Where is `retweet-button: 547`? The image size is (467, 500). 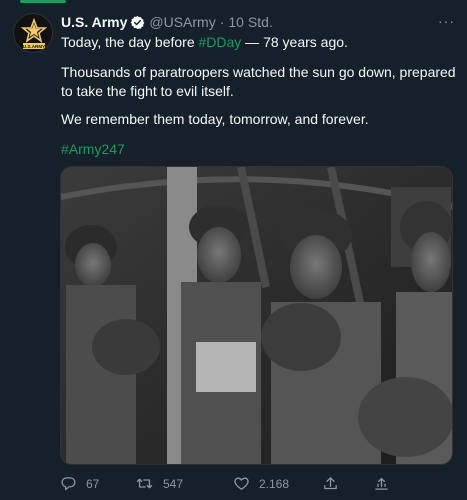
retweet-button: 547 is located at coordinates (159, 483).